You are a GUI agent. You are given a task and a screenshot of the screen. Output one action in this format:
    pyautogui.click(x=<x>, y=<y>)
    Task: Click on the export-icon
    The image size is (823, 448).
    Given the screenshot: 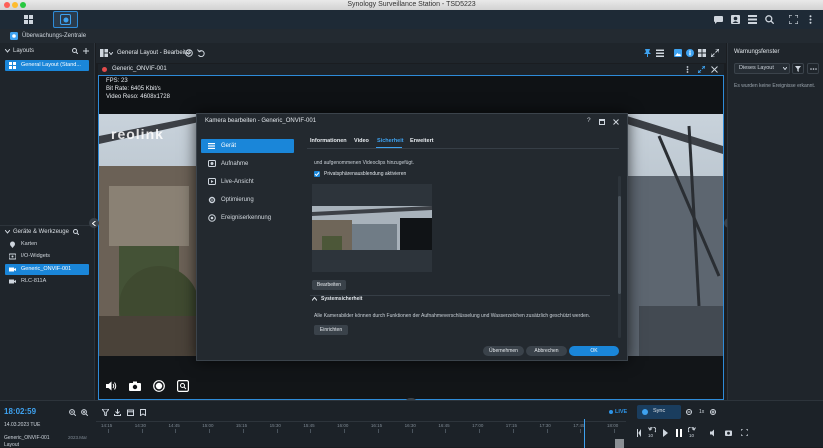 What is the action you would take?
    pyautogui.click(x=117, y=412)
    